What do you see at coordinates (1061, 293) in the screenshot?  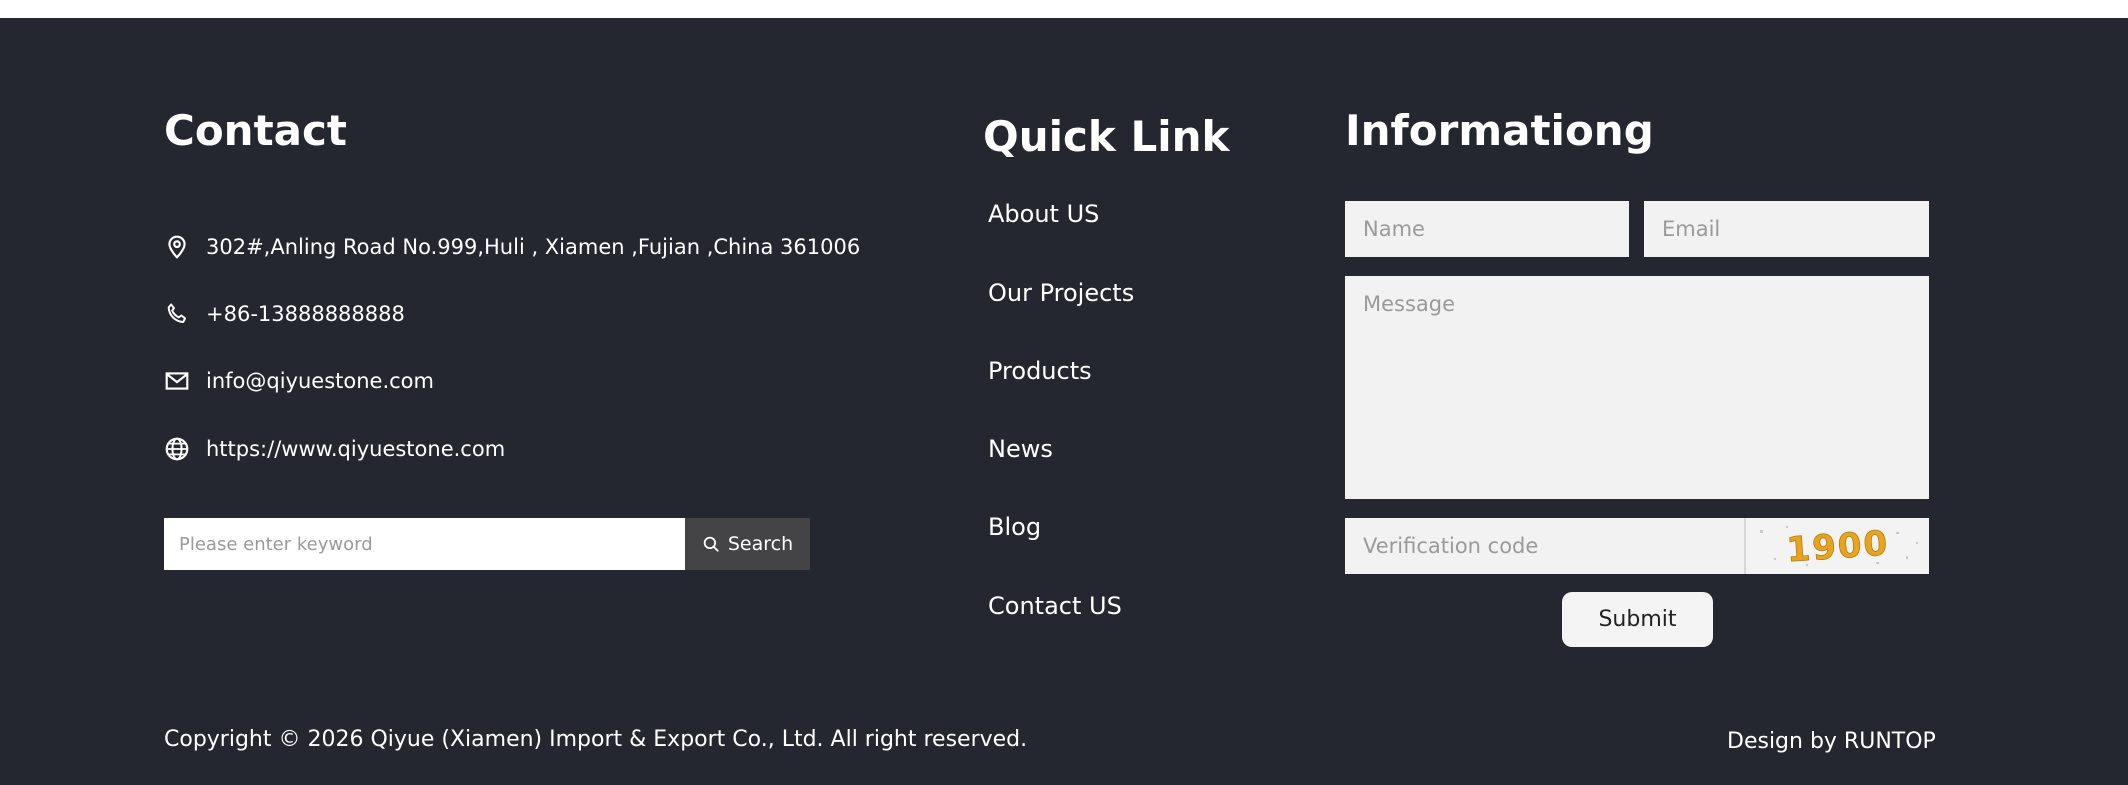 I see `quick-link-our-projects: Our Projects` at bounding box center [1061, 293].